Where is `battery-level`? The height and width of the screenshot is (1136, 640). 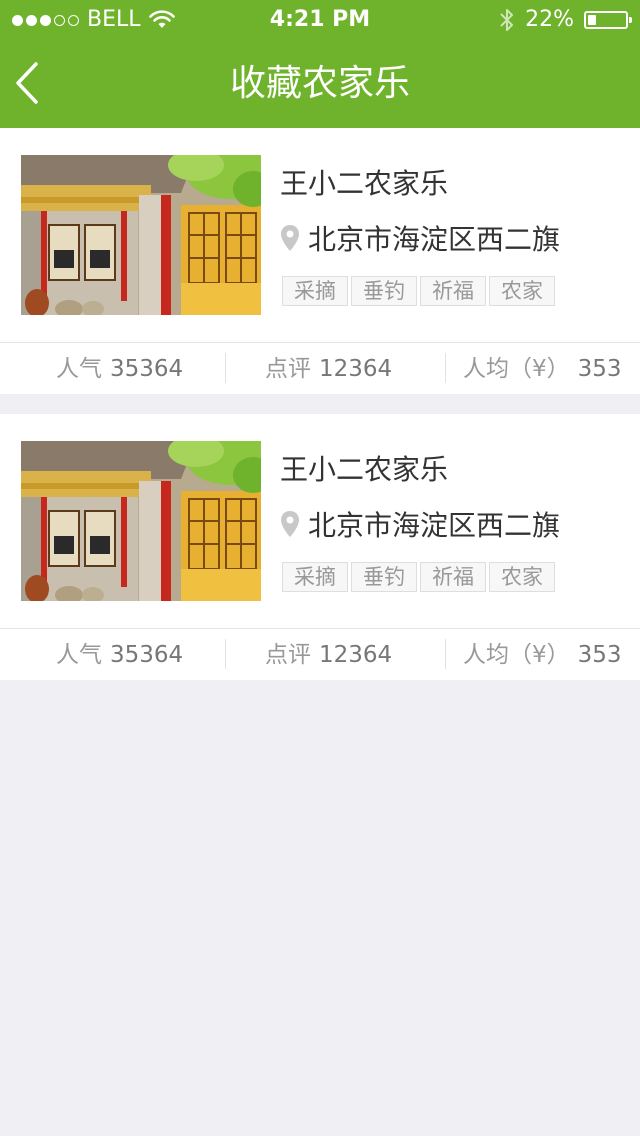 battery-level is located at coordinates (592, 20).